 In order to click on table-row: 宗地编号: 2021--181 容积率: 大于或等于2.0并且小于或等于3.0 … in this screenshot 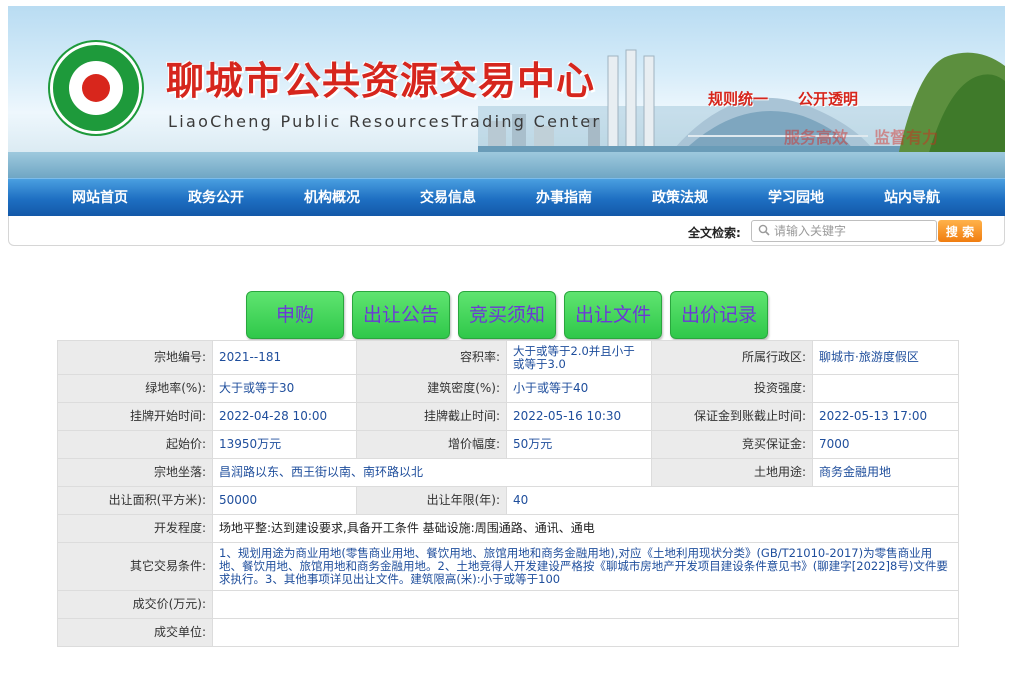, I will do `click(508, 357)`.